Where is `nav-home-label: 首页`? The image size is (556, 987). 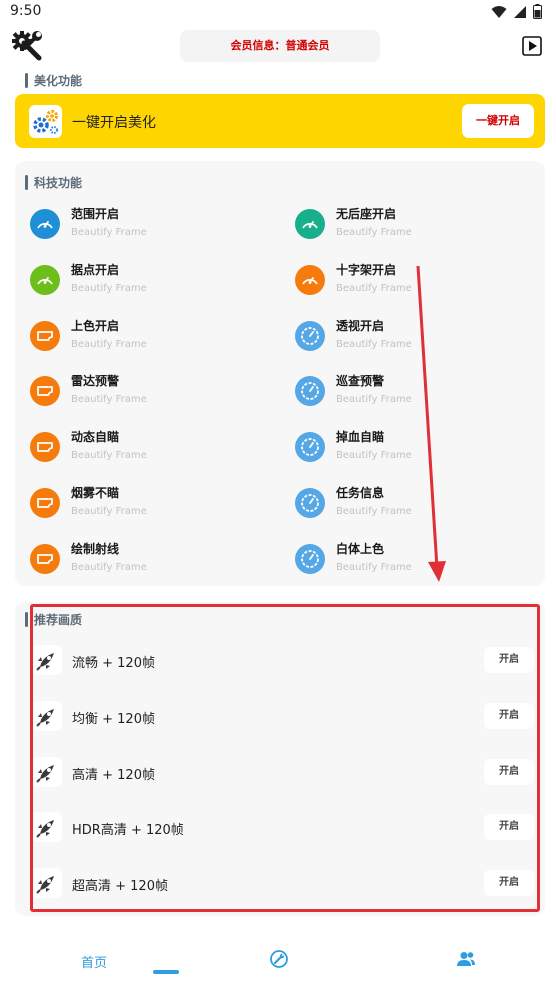 nav-home-label: 首页 is located at coordinates (94, 963).